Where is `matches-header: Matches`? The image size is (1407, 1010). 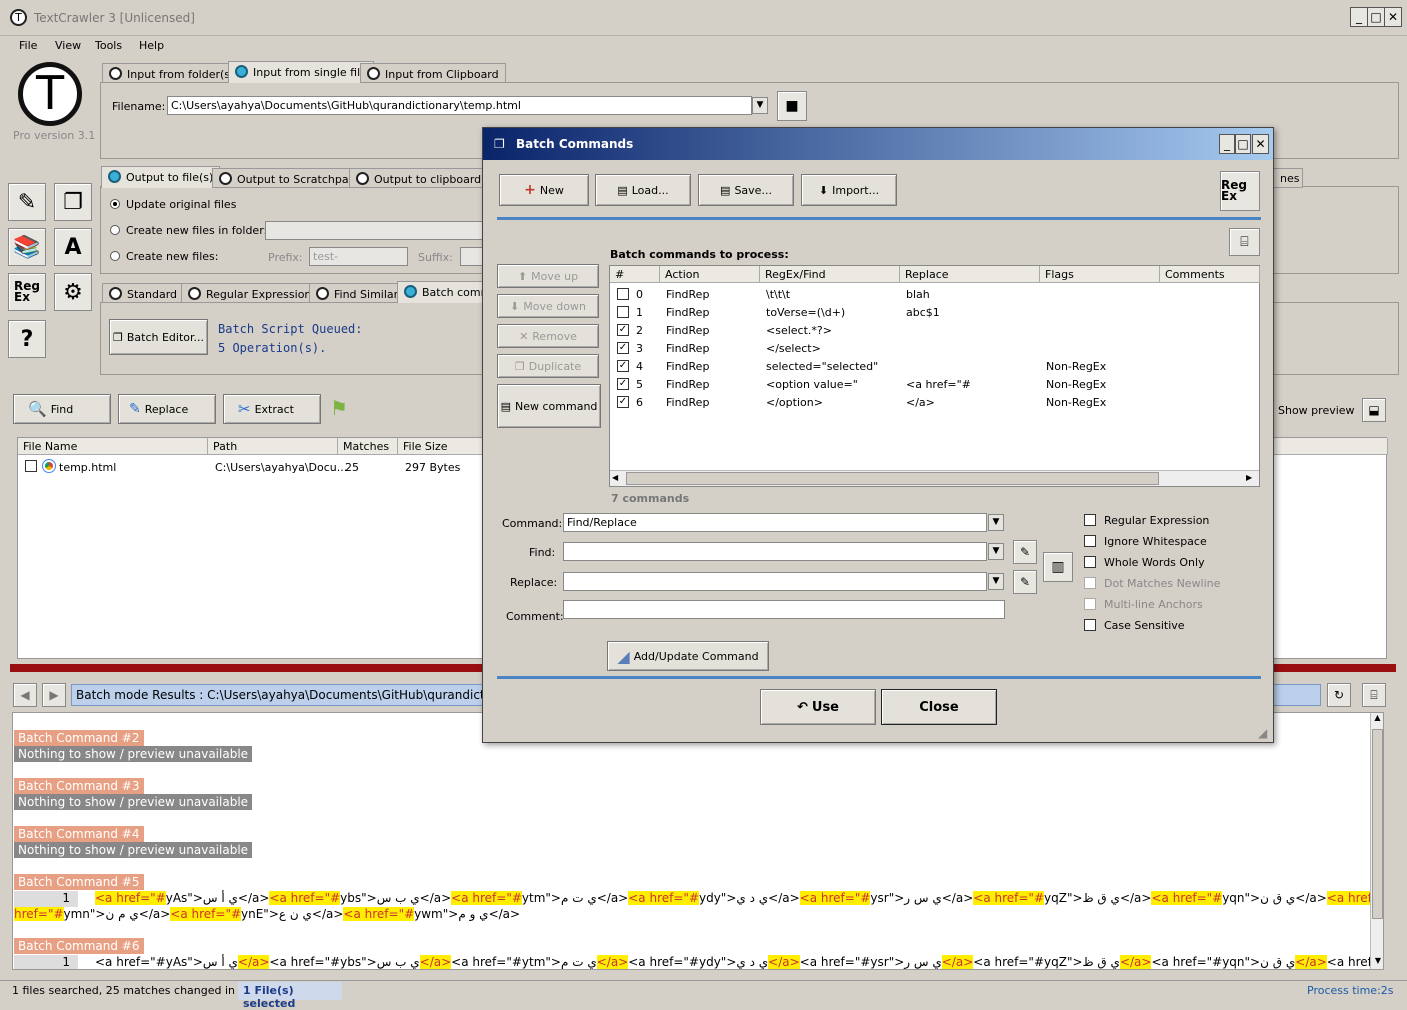
matches-header: Matches is located at coordinates (368, 446).